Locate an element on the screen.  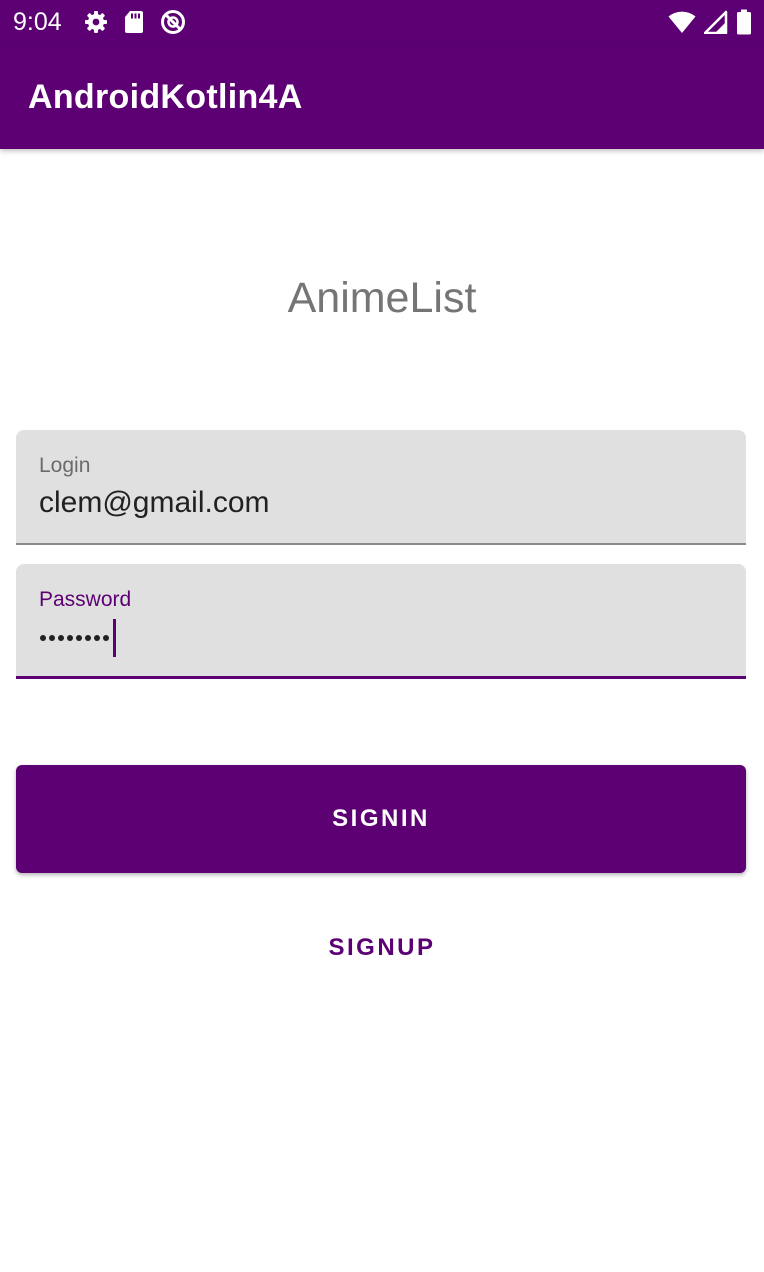
login-label: Login is located at coordinates (65, 465).